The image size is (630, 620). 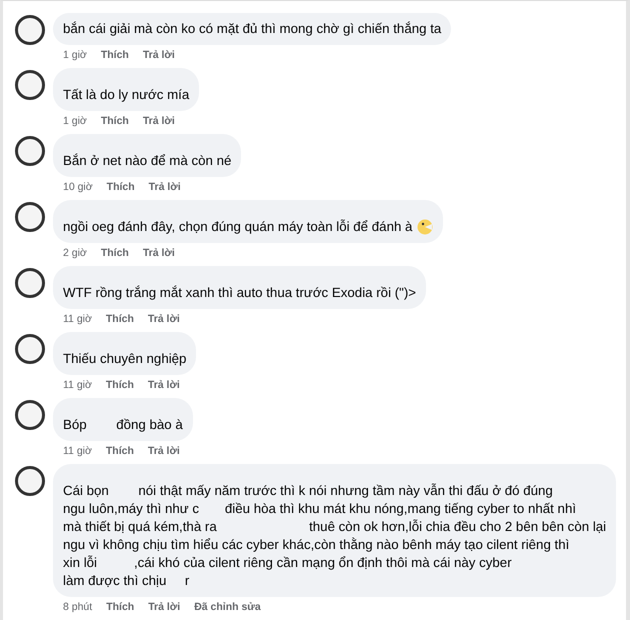 What do you see at coordinates (126, 95) in the screenshot?
I see `comment-text: Tất là do ly nước mía` at bounding box center [126, 95].